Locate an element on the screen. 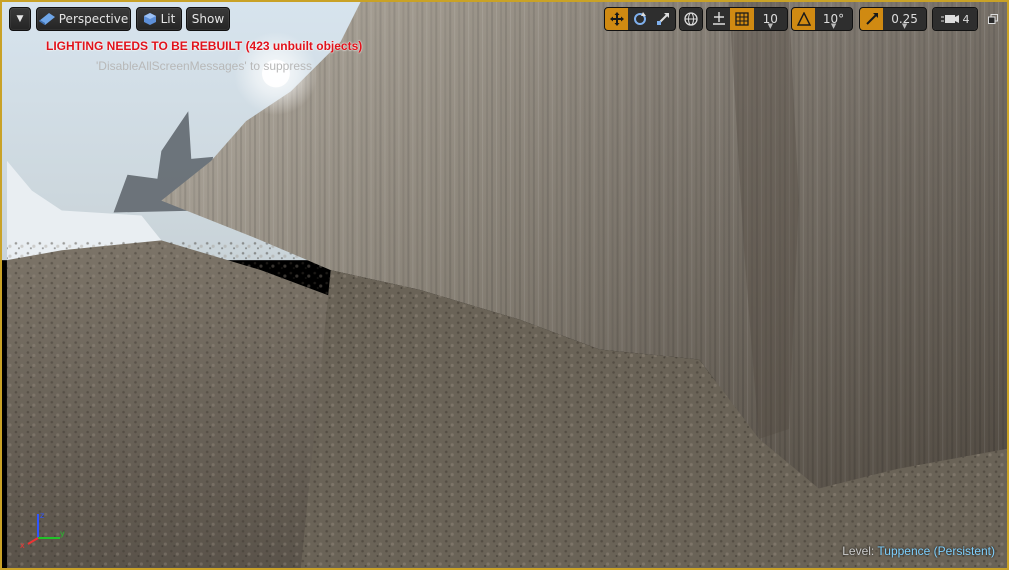 This screenshot has width=1009, height=570. scale-snap-button is located at coordinates (872, 19).